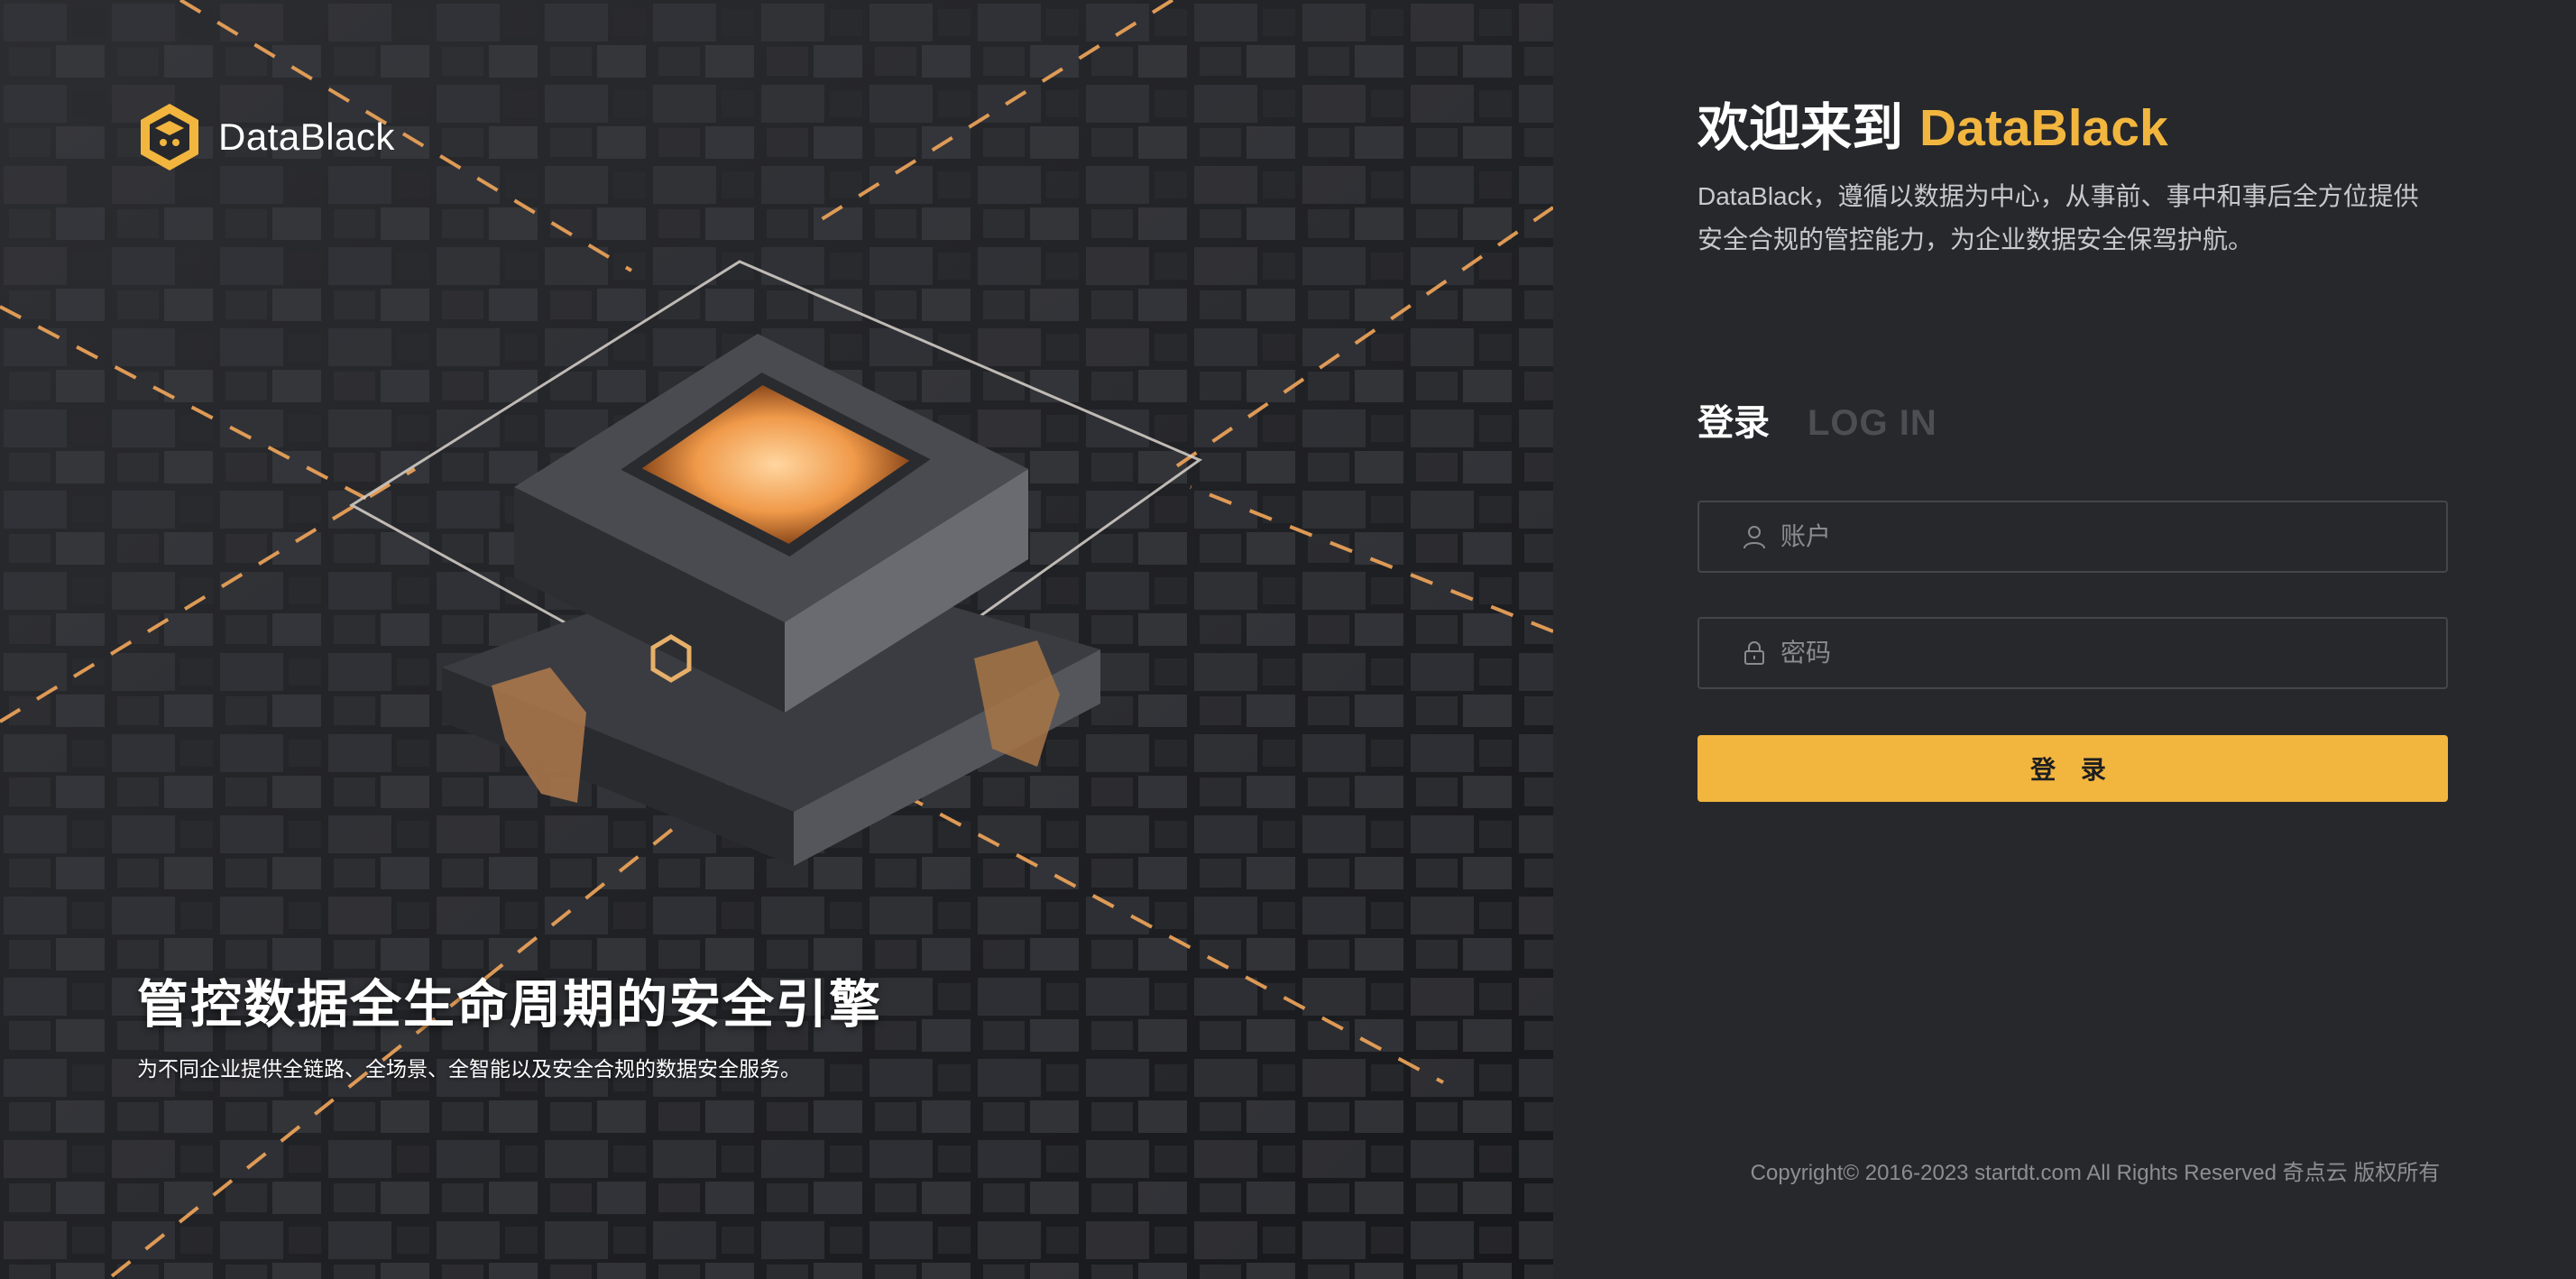 The width and height of the screenshot is (2576, 1279). What do you see at coordinates (510, 1005) in the screenshot?
I see `hero-title: 管控数据全生命周期的安全引擎` at bounding box center [510, 1005].